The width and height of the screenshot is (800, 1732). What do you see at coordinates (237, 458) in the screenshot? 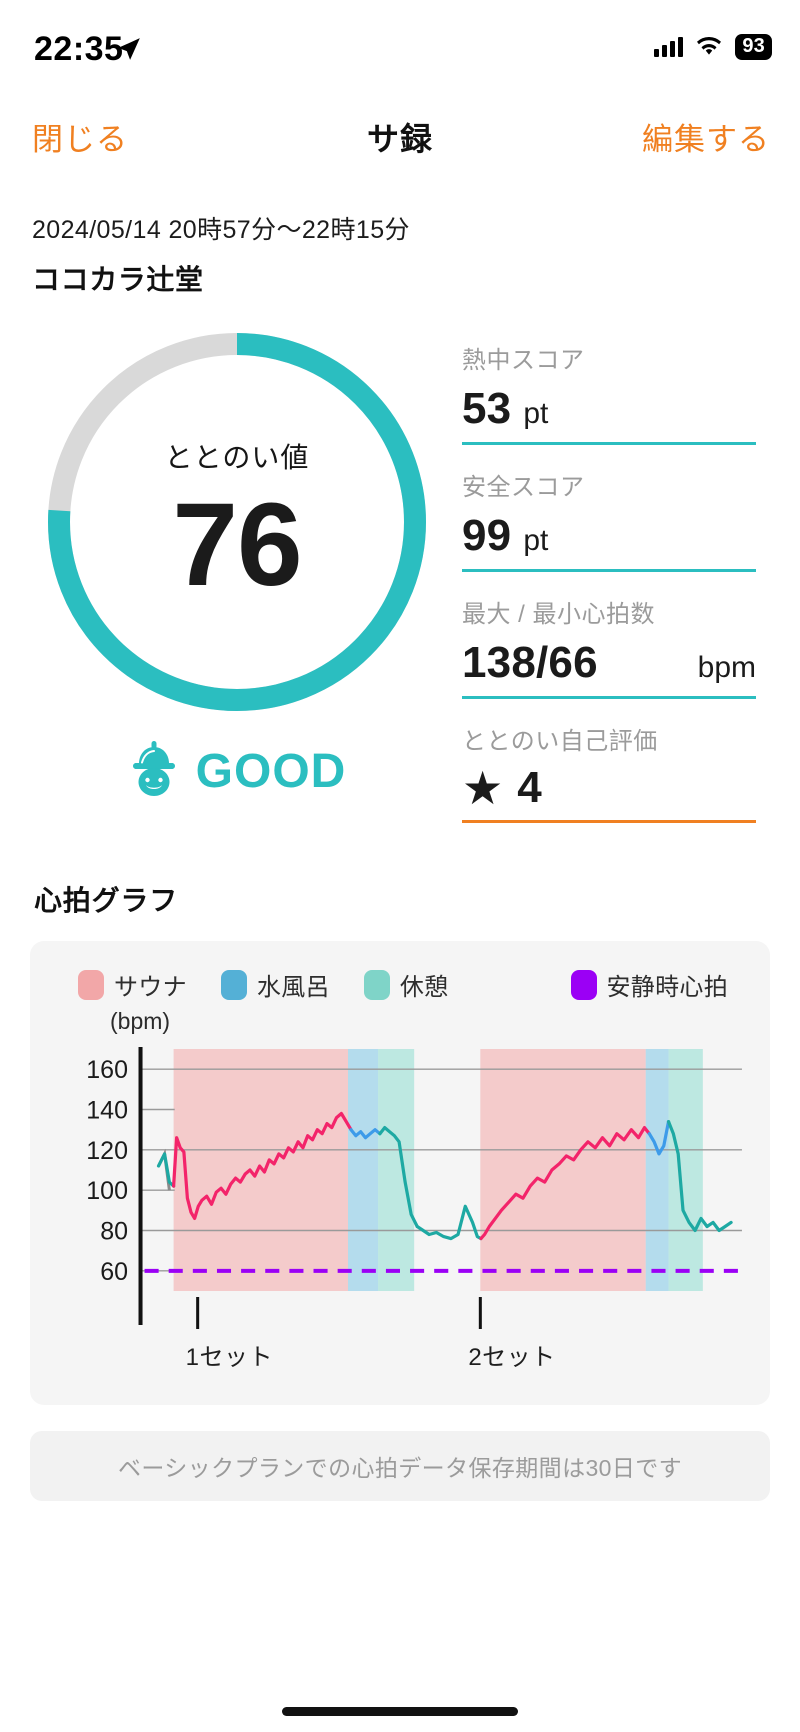
I see `gauge-label: ととのい値` at bounding box center [237, 458].